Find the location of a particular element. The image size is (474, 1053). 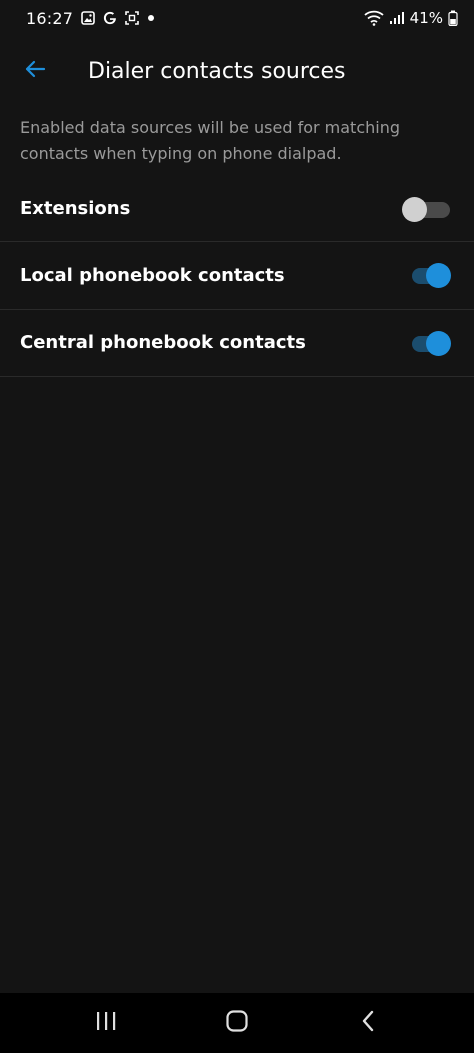

page-title: Dialer contacts sources is located at coordinates (217, 71).